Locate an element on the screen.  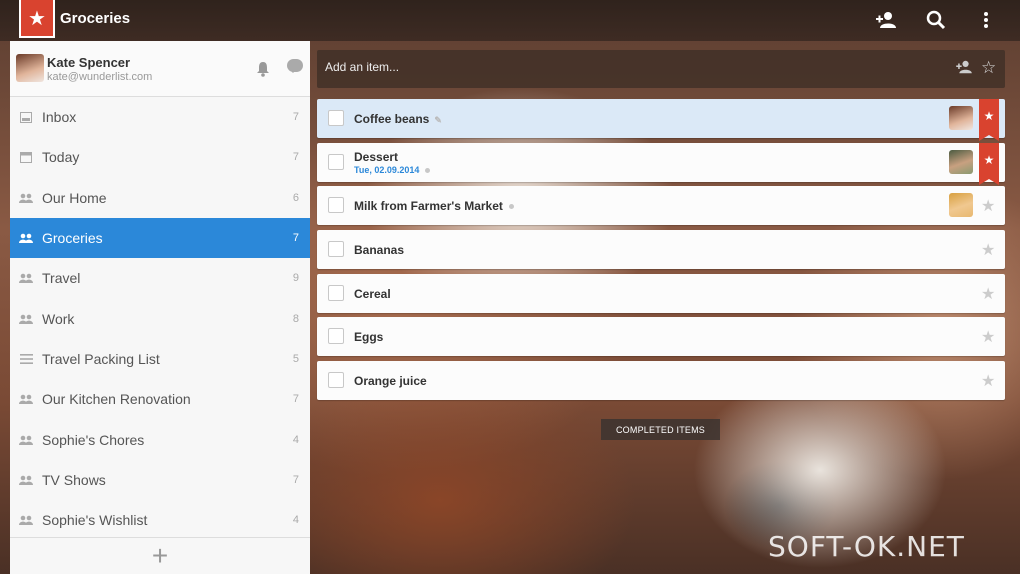
sidebar-item-our-home: Our Home 6 is located at coordinates (160, 198).